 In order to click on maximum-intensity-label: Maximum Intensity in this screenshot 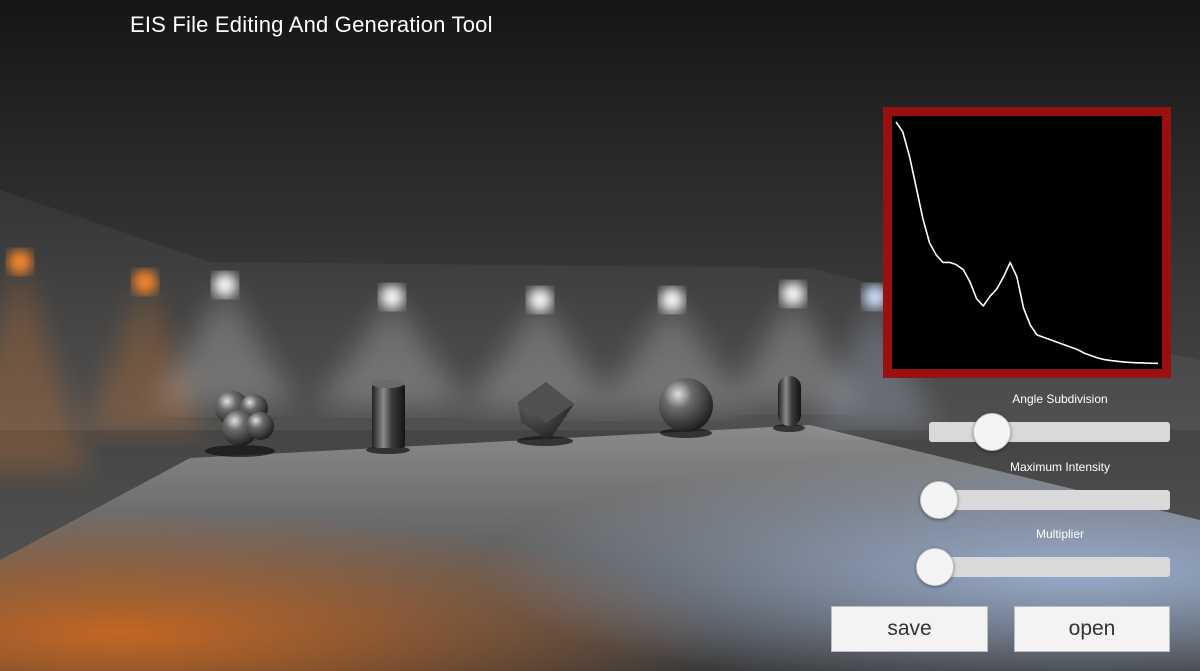, I will do `click(1060, 467)`.